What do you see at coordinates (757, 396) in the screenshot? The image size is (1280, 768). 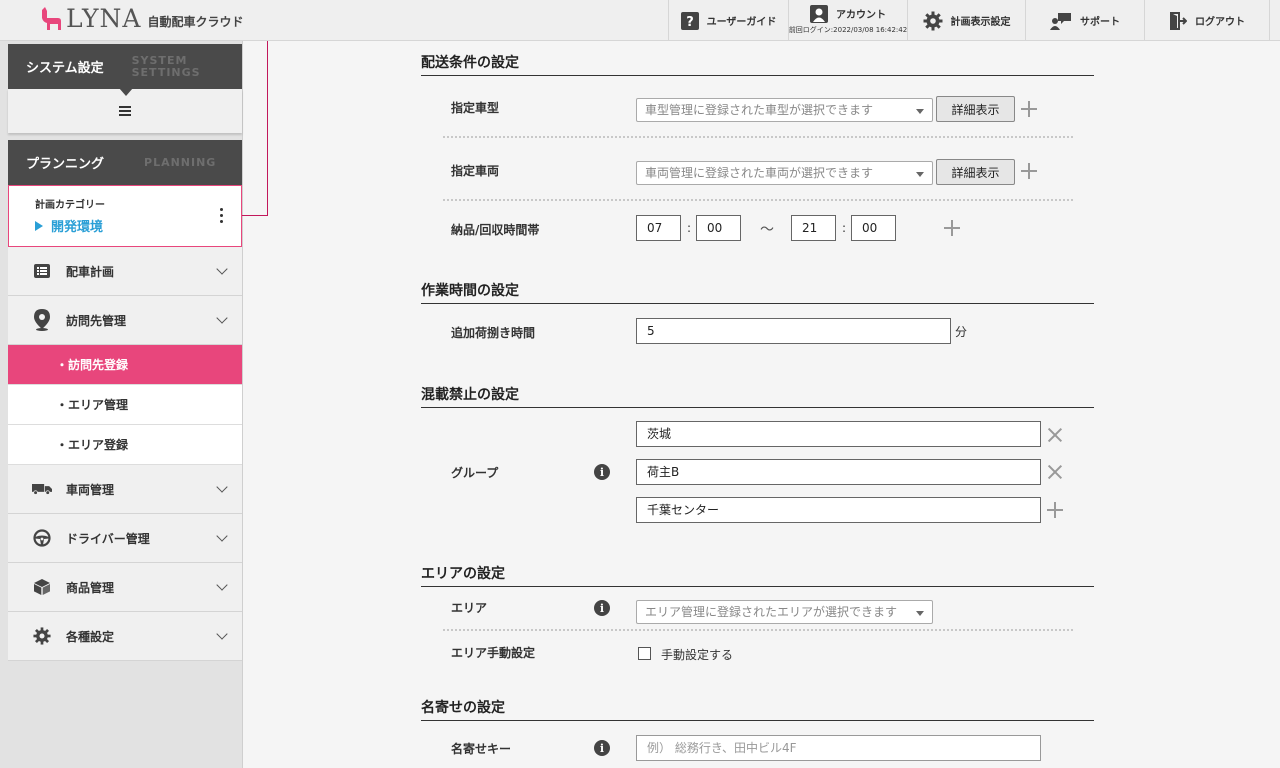 I see `mix-section-title: 混載禁止の設定` at bounding box center [757, 396].